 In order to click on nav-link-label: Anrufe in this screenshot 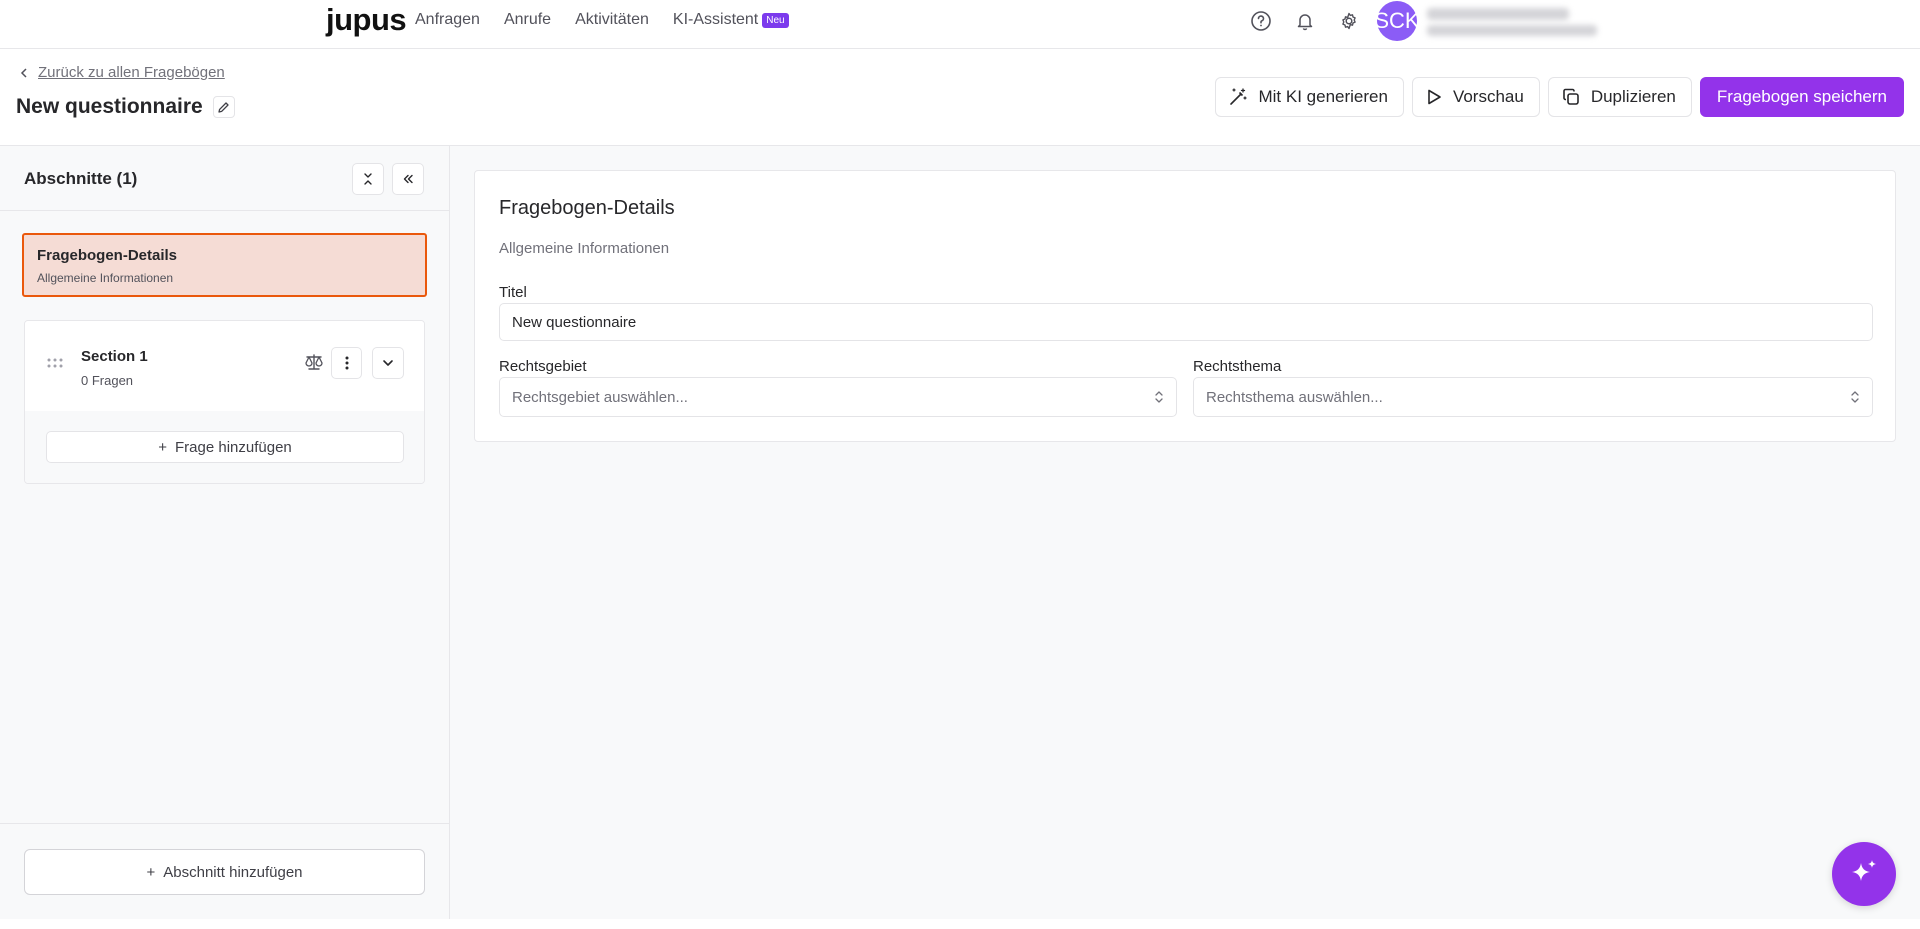, I will do `click(527, 19)`.